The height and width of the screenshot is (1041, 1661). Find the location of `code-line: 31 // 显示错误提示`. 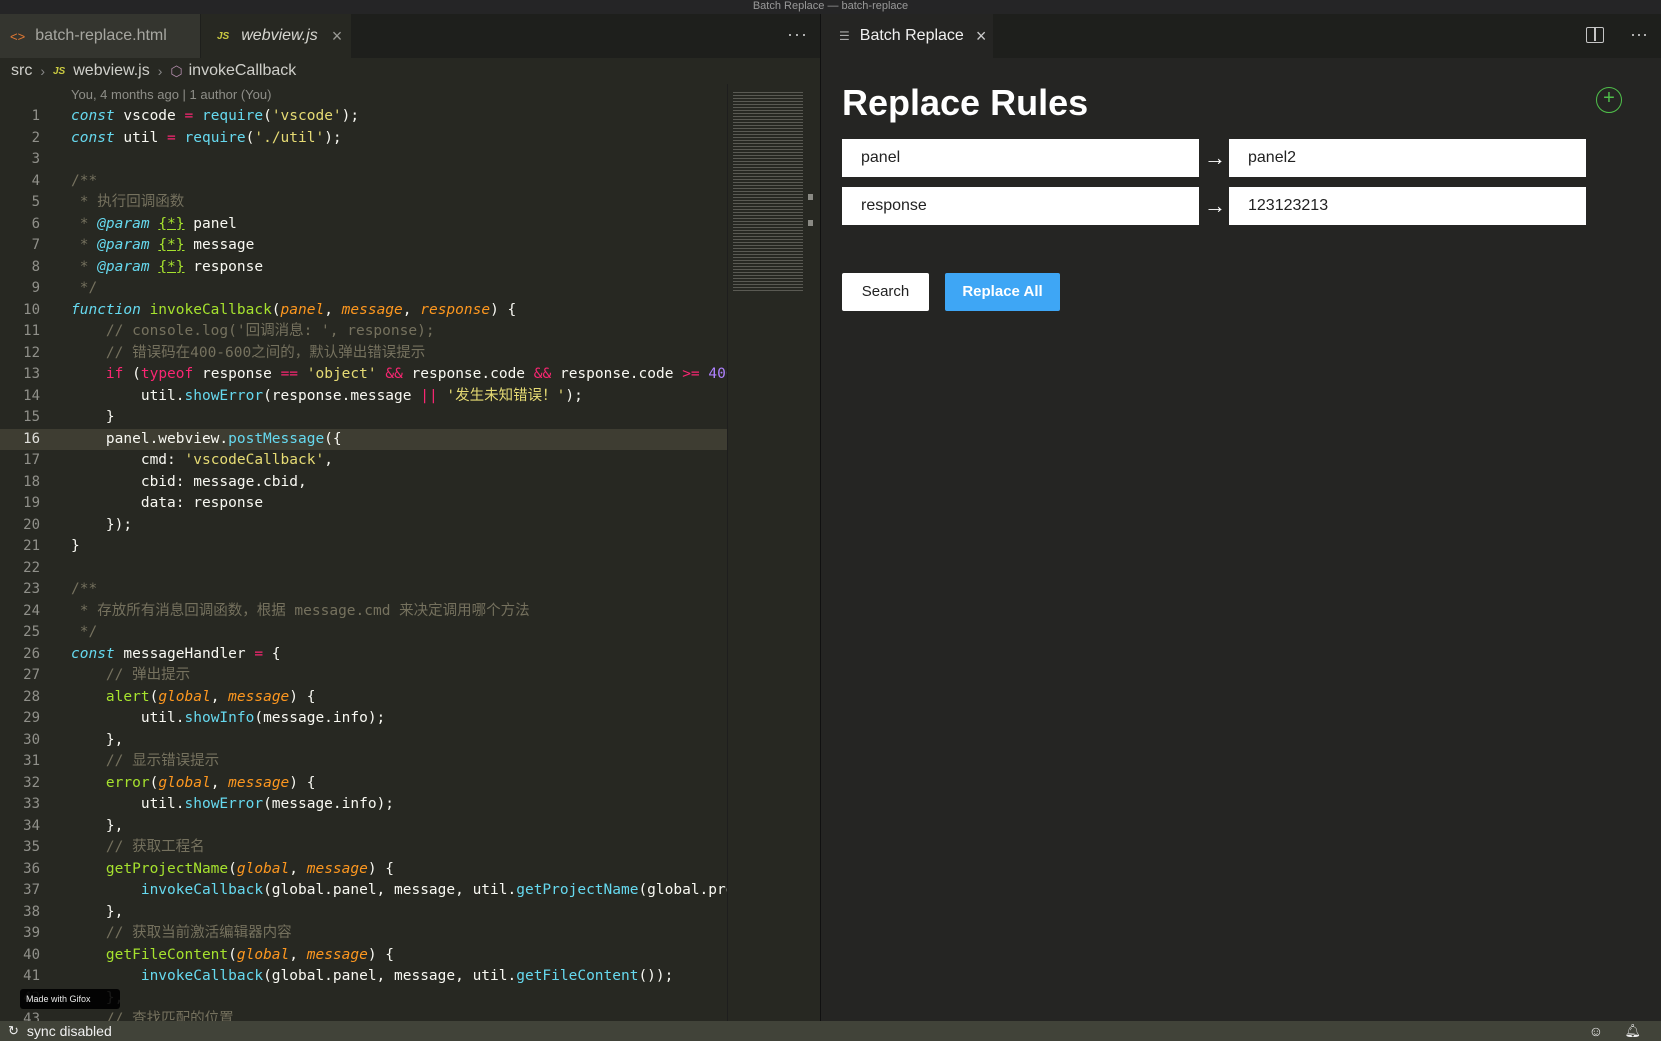

code-line: 31 // 显示错误提示 is located at coordinates (363, 762).